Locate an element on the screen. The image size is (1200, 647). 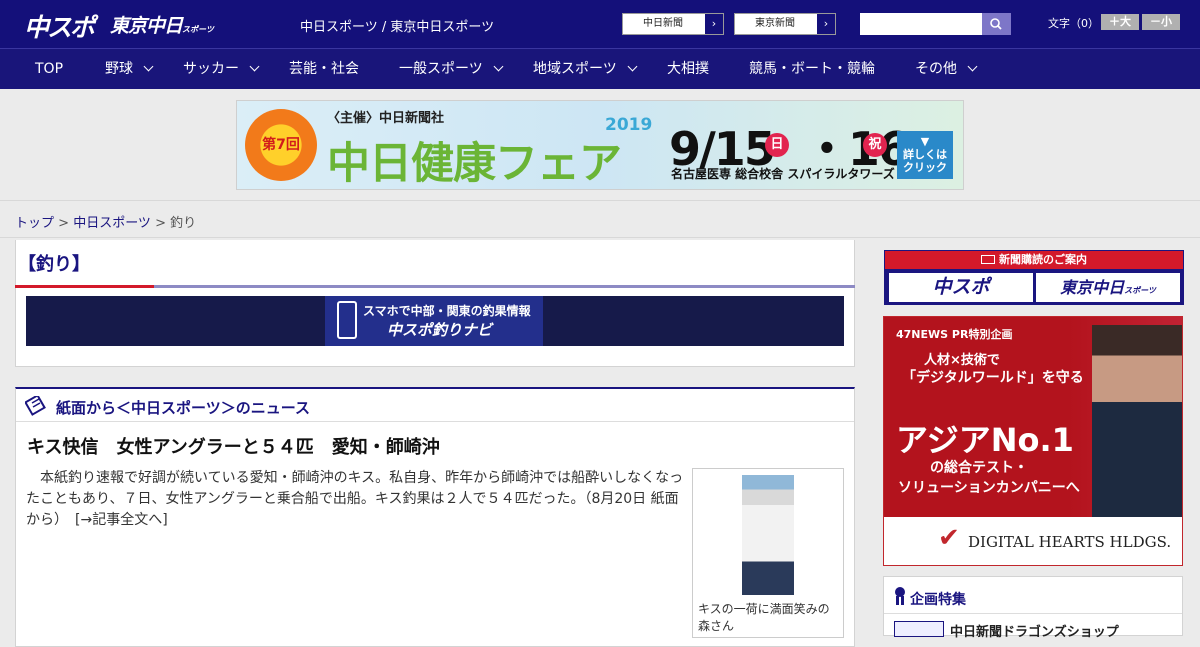
nav-label: 野球 is located at coordinates (119, 69).